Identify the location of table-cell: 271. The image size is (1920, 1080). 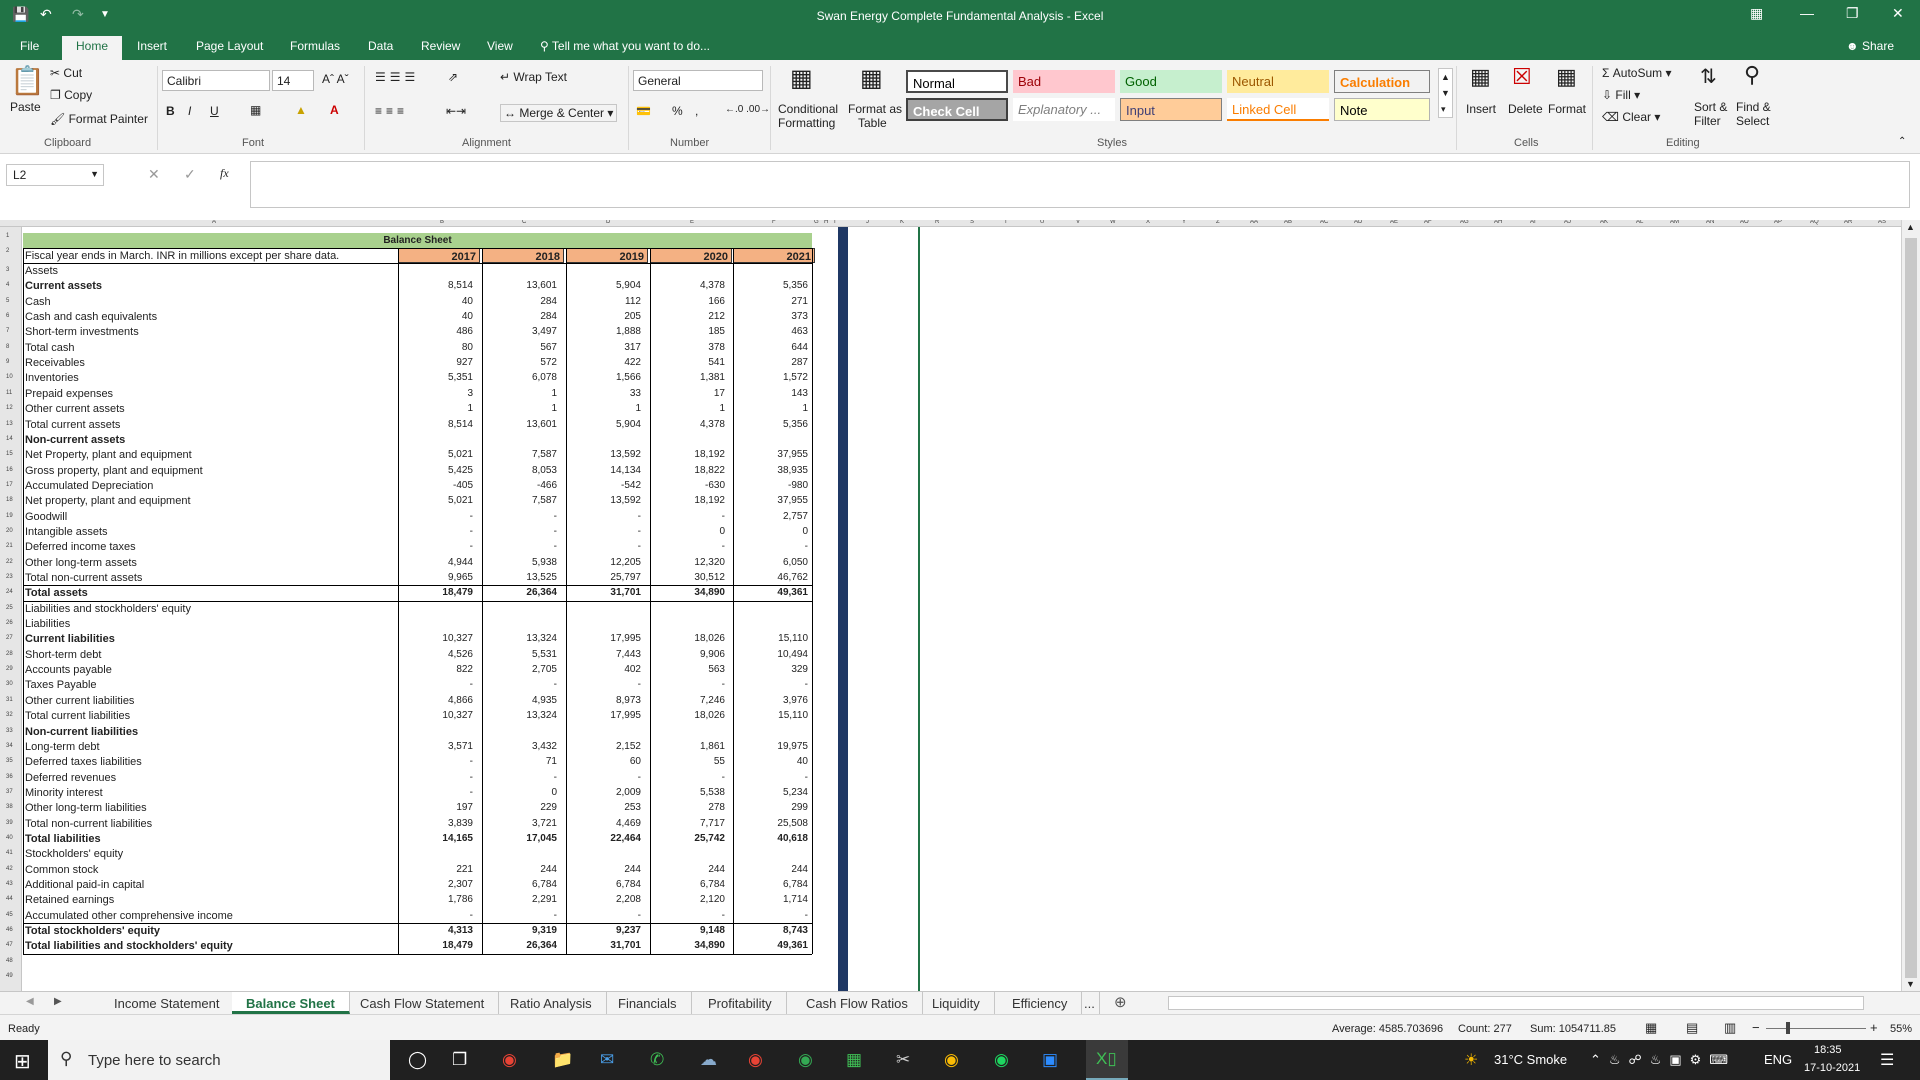
(773, 301).